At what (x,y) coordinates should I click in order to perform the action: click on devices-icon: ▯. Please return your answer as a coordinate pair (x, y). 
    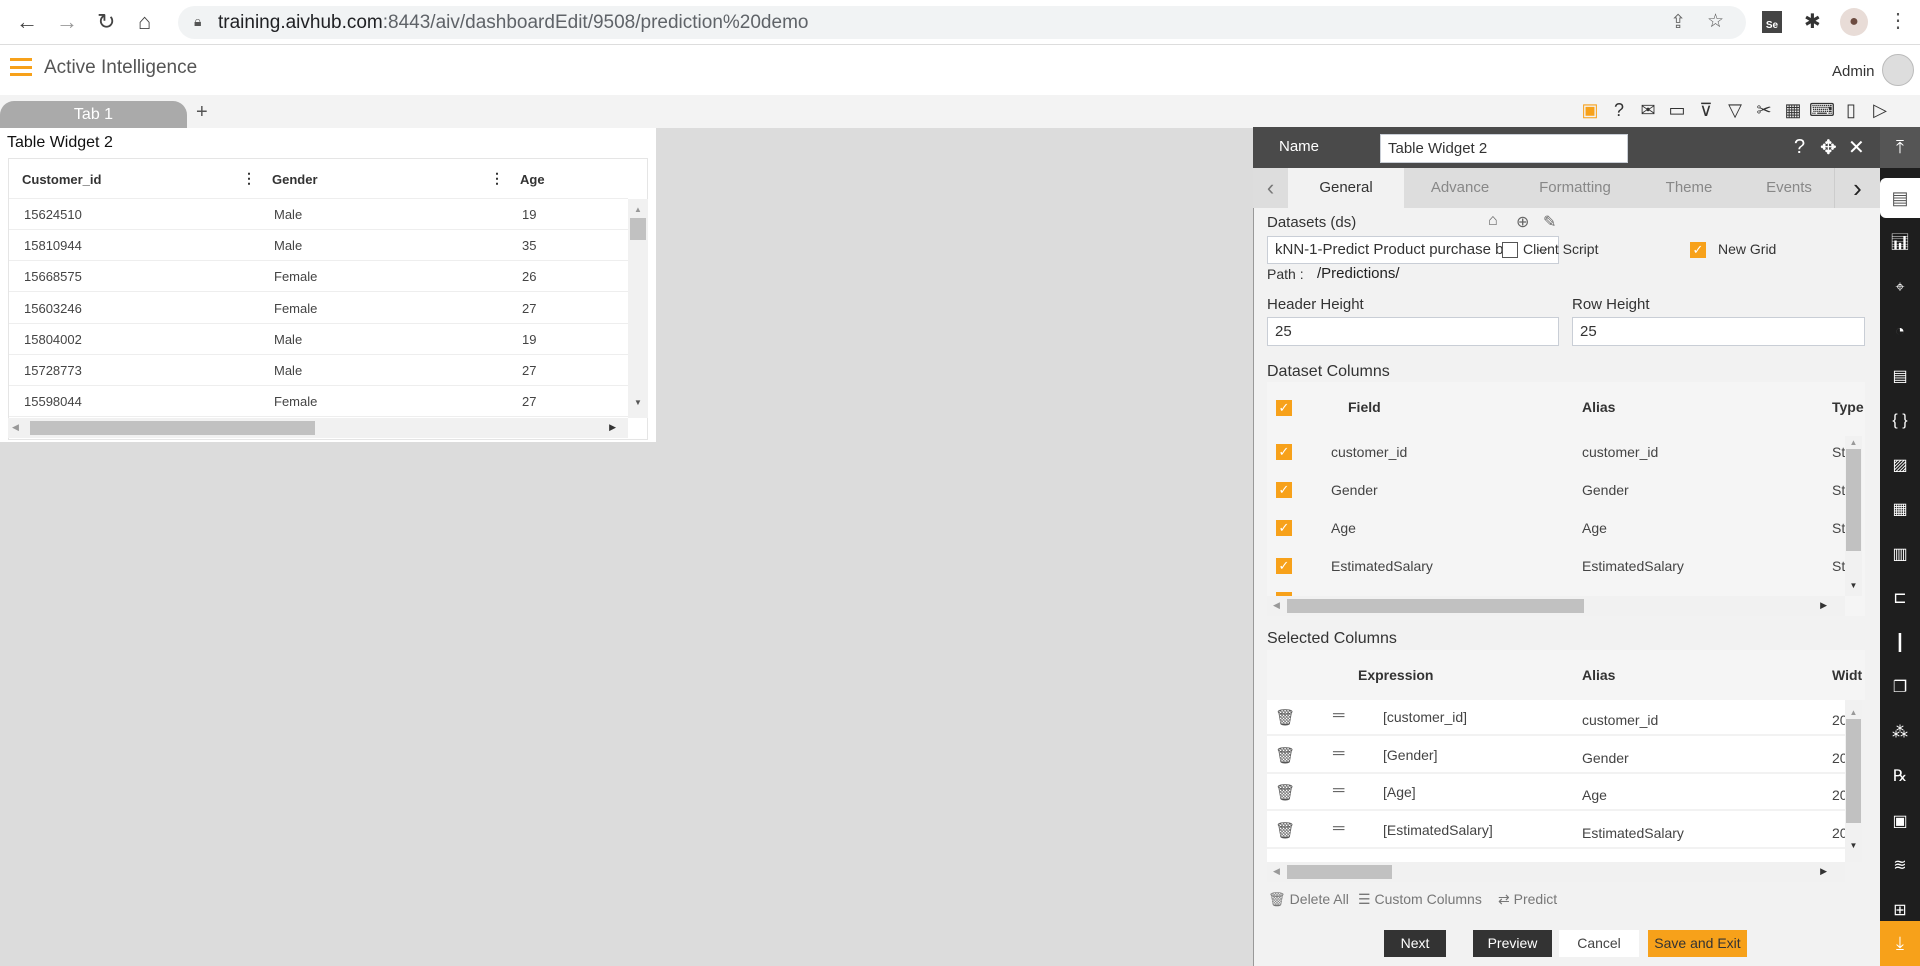
    Looking at the image, I should click on (1851, 110).